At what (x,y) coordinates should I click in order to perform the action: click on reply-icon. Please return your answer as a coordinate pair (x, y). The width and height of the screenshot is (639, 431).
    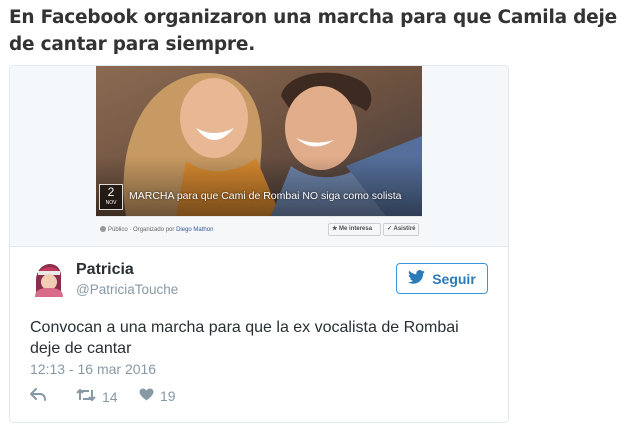
    Looking at the image, I should click on (38, 396).